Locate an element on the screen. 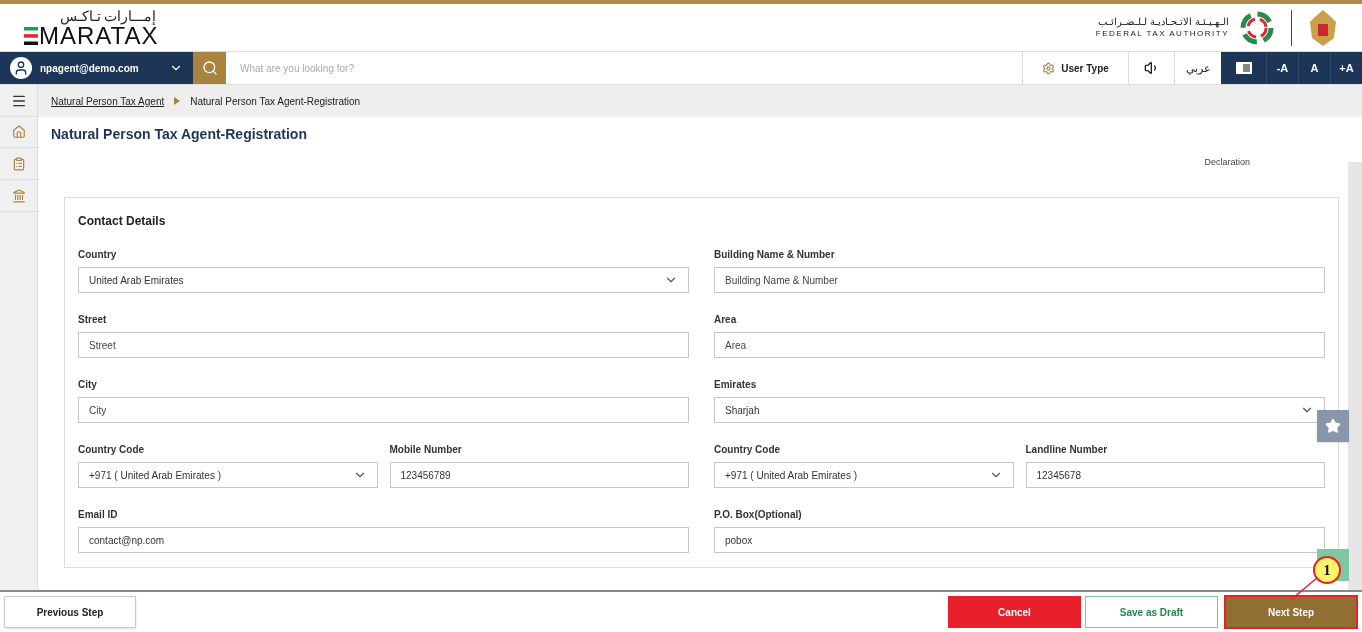 The height and width of the screenshot is (632, 1362). field-label: Country is located at coordinates (98, 255).